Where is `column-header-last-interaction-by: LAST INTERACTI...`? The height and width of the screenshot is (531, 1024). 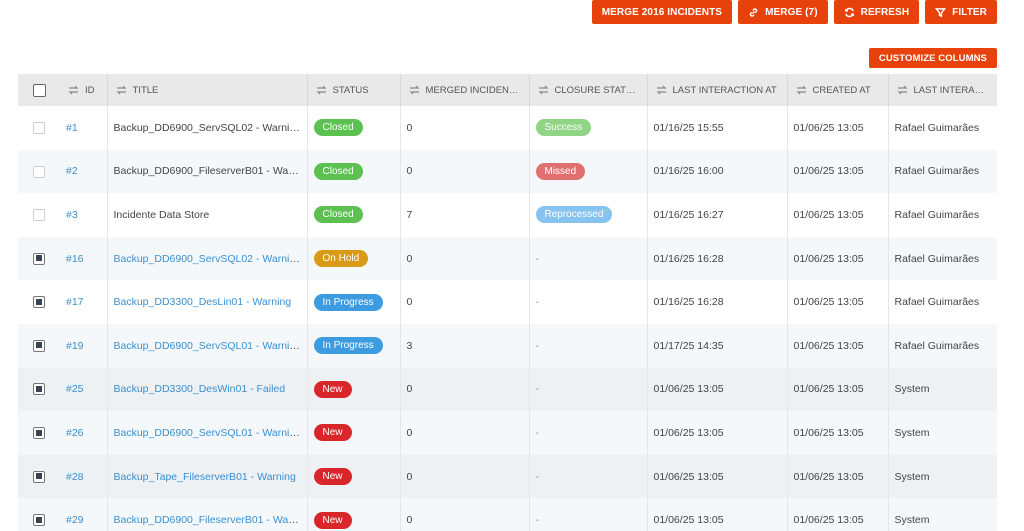 column-header-last-interaction-by: LAST INTERACTI... is located at coordinates (942, 90).